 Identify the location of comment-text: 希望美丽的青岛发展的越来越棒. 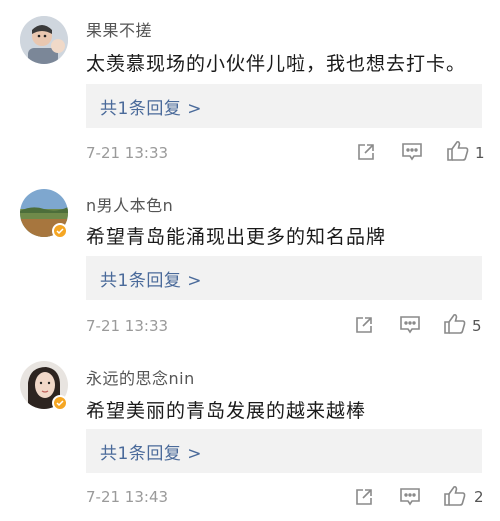
(226, 411).